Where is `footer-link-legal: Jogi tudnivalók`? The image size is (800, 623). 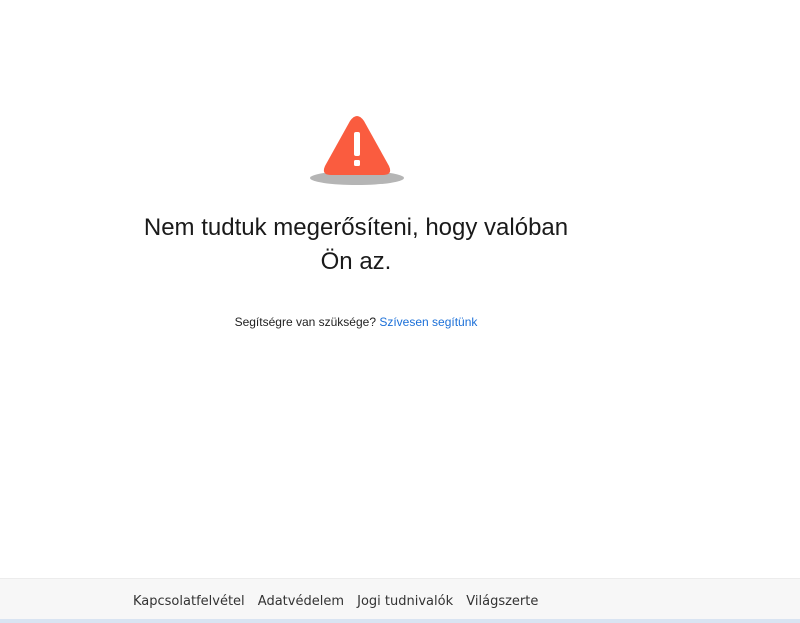 footer-link-legal: Jogi tudnivalók is located at coordinates (405, 601).